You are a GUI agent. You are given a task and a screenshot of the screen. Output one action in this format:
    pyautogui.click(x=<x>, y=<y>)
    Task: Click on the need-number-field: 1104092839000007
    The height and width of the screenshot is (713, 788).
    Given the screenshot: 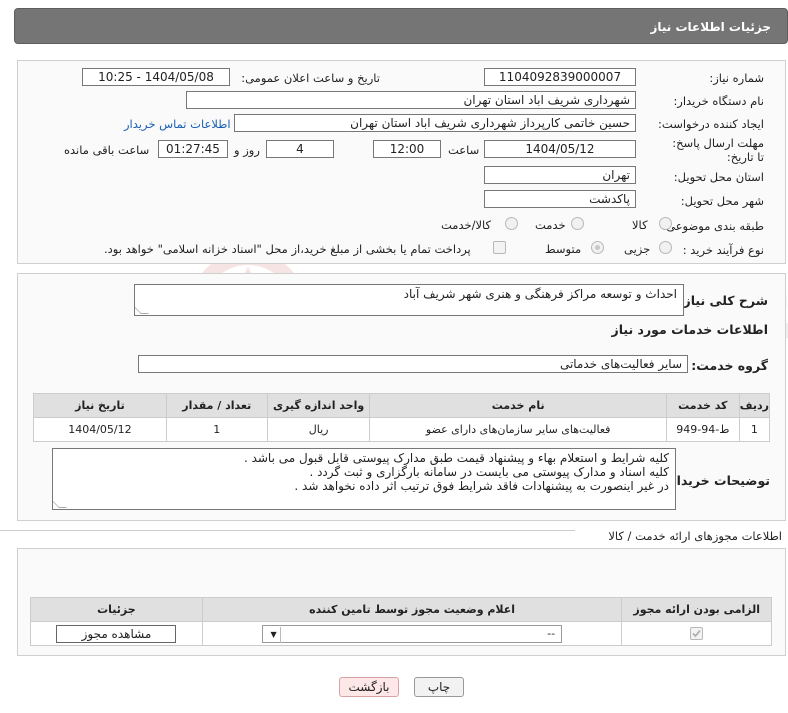 What is the action you would take?
    pyautogui.click(x=560, y=77)
    